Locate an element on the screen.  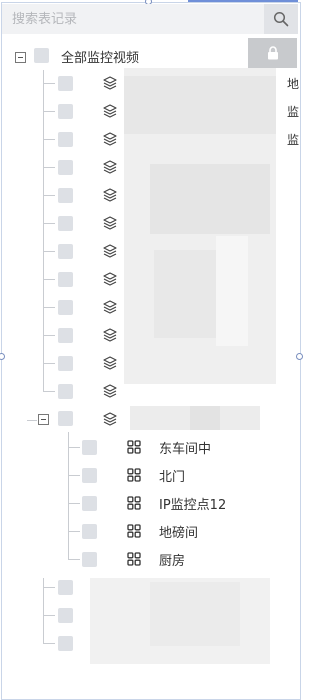
search-input is located at coordinates (131, 19).